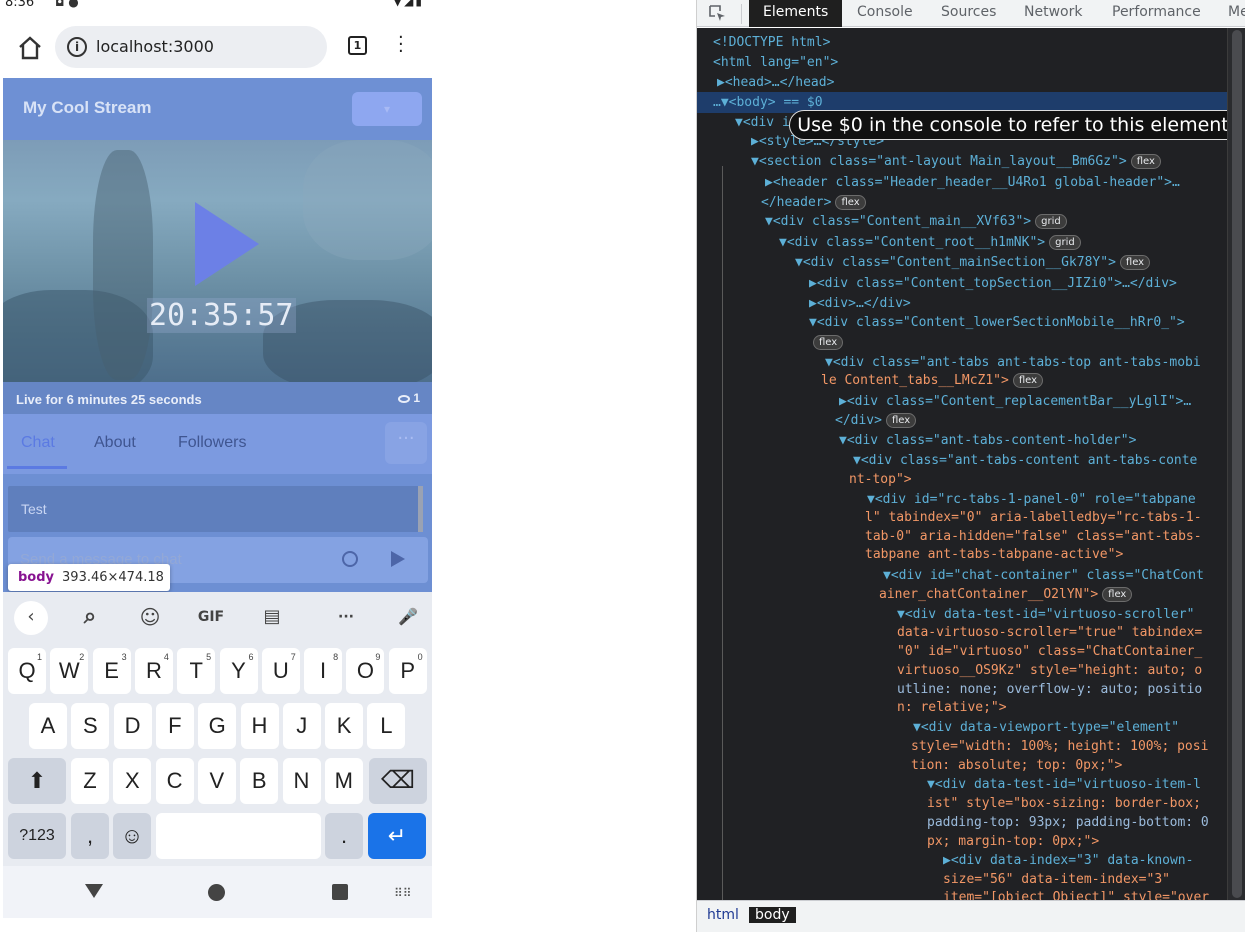  I want to click on send-icon, so click(398, 559).